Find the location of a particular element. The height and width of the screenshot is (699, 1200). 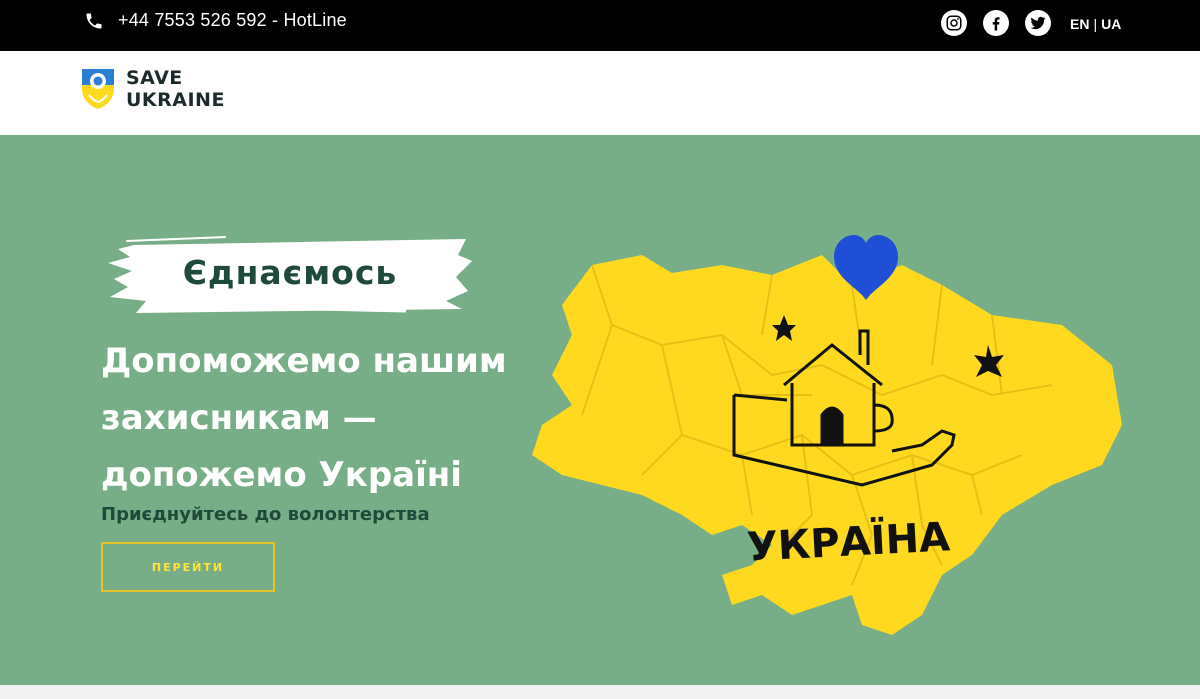

site-logo: SAVE UKRAINE is located at coordinates (152, 89).